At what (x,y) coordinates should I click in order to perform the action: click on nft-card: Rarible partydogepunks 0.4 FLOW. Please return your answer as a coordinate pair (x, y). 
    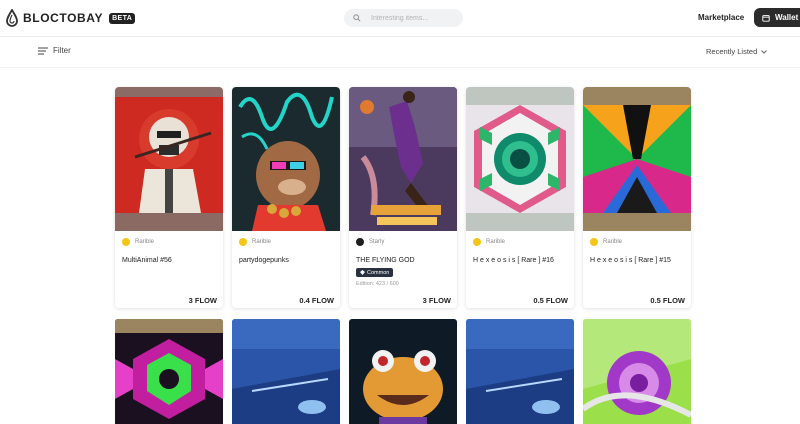
    Looking at the image, I should click on (286, 197).